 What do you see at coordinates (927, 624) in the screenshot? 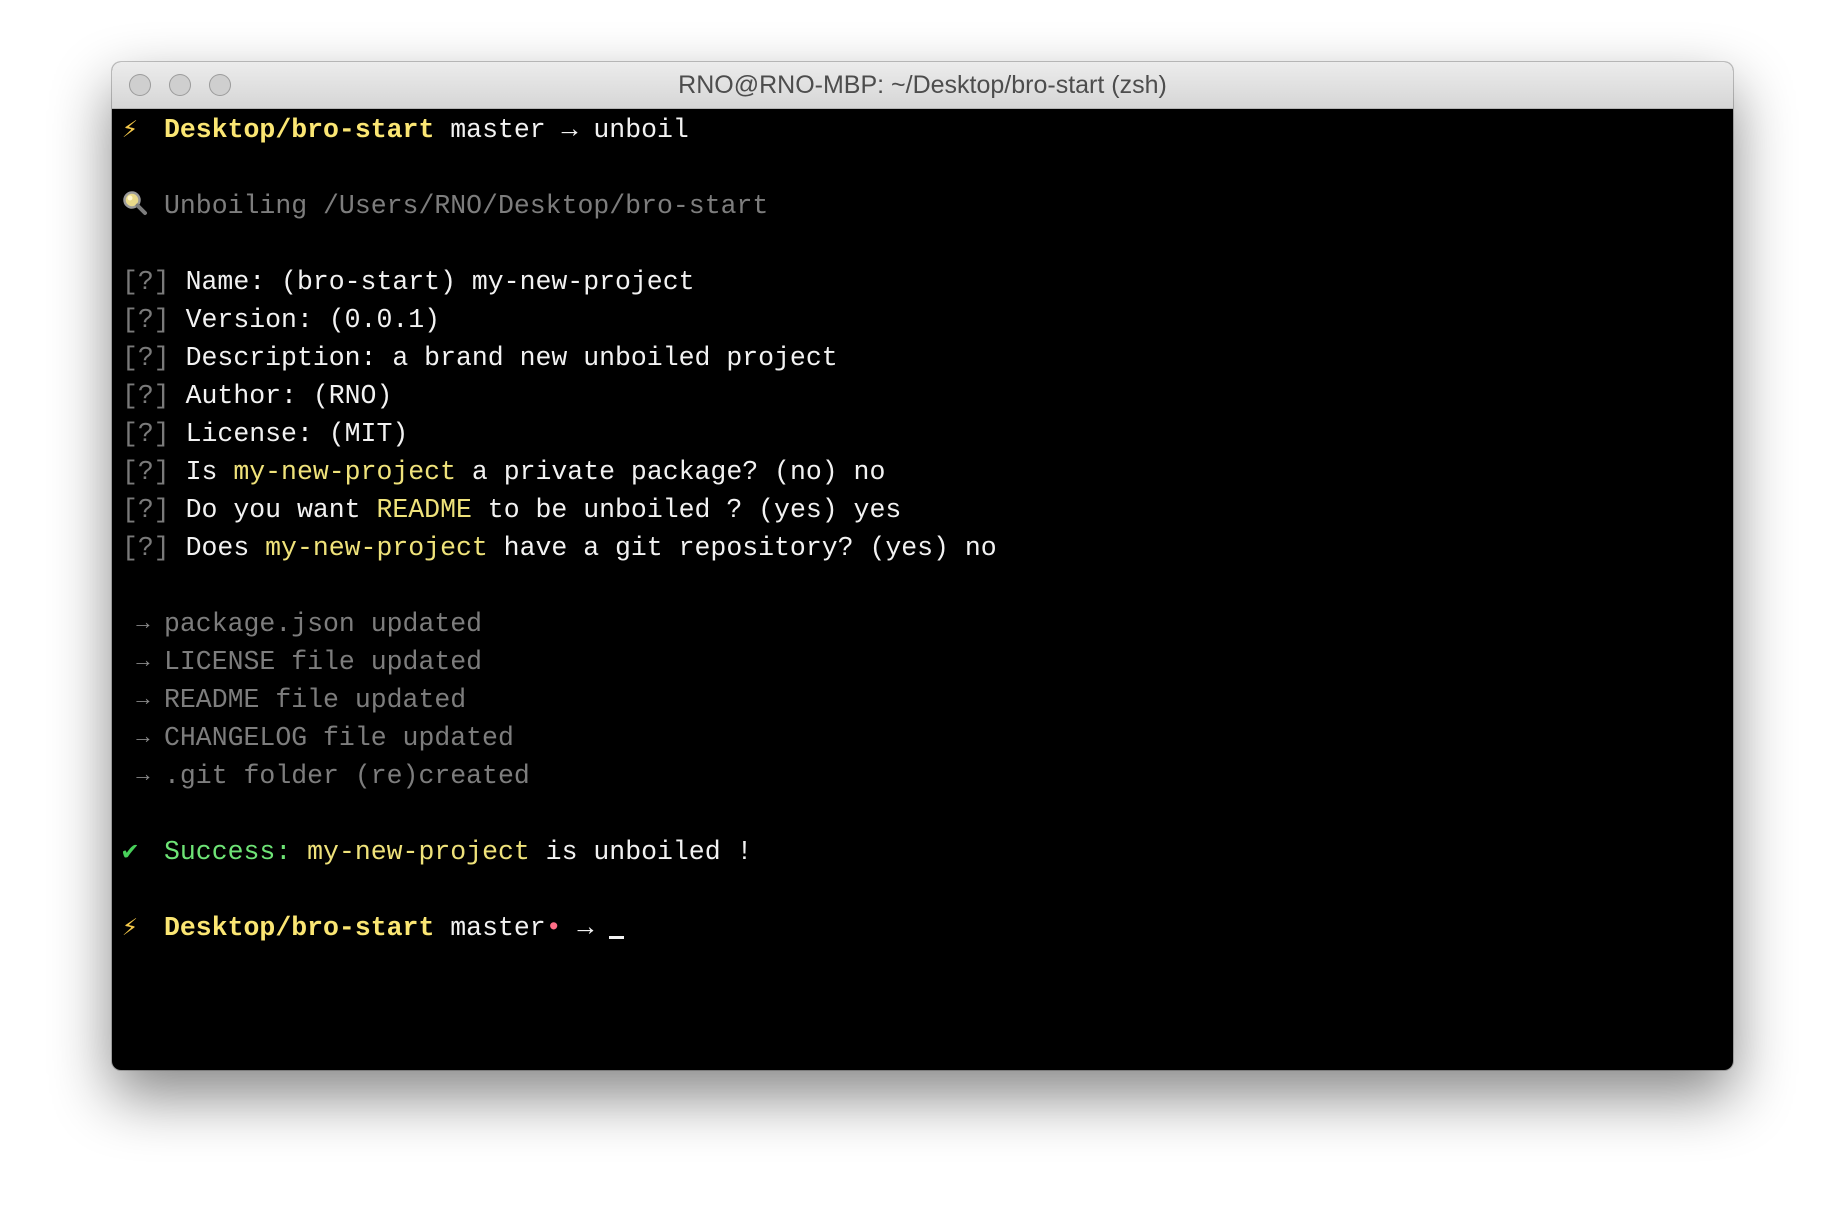
I see `update-line: → package.json updated` at bounding box center [927, 624].